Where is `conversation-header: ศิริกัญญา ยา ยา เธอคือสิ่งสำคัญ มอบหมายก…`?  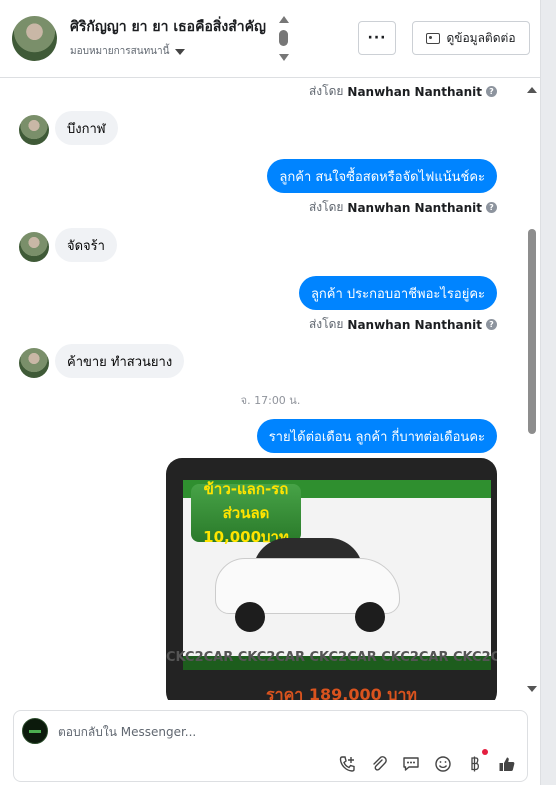
conversation-header: ศิริกัญญา ยา ยา เธอคือสิ่งสำคัญ มอบหมายก… is located at coordinates (270, 39).